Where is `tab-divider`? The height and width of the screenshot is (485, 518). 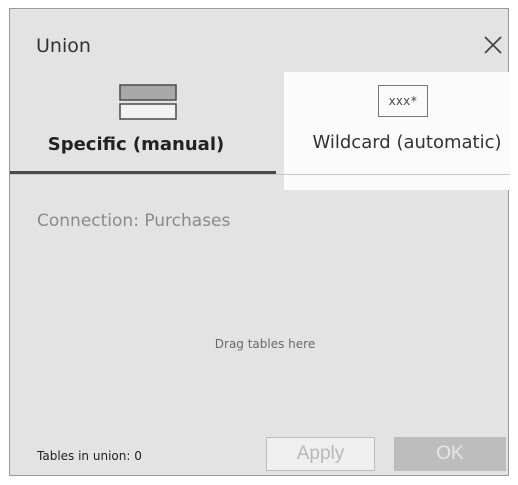 tab-divider is located at coordinates (260, 174).